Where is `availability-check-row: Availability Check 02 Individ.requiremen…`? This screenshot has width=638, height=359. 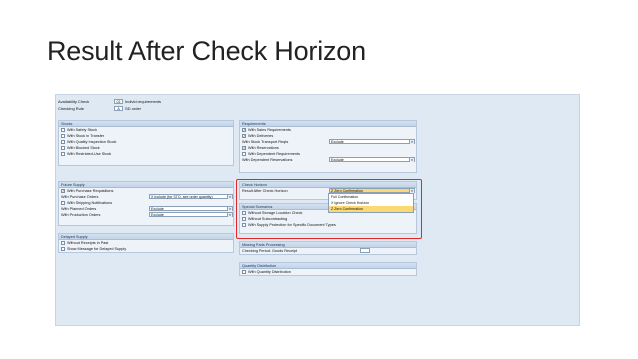
availability-check-row: Availability Check 02 Individ.requiremen… is located at coordinates (110, 101).